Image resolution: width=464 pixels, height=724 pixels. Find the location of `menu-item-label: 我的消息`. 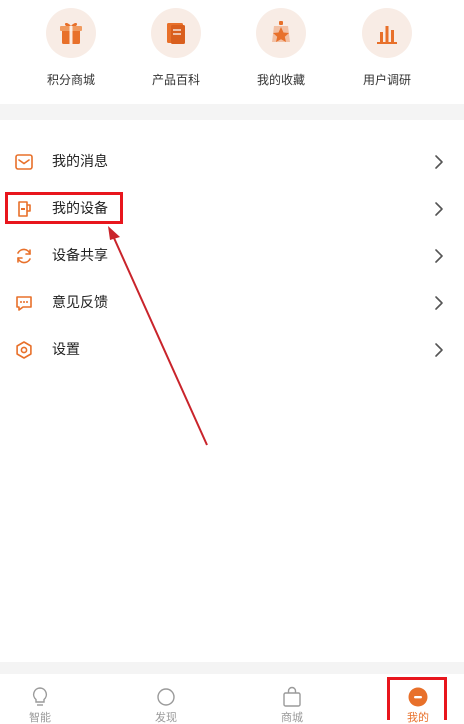

menu-item-label: 我的消息 is located at coordinates (80, 162).